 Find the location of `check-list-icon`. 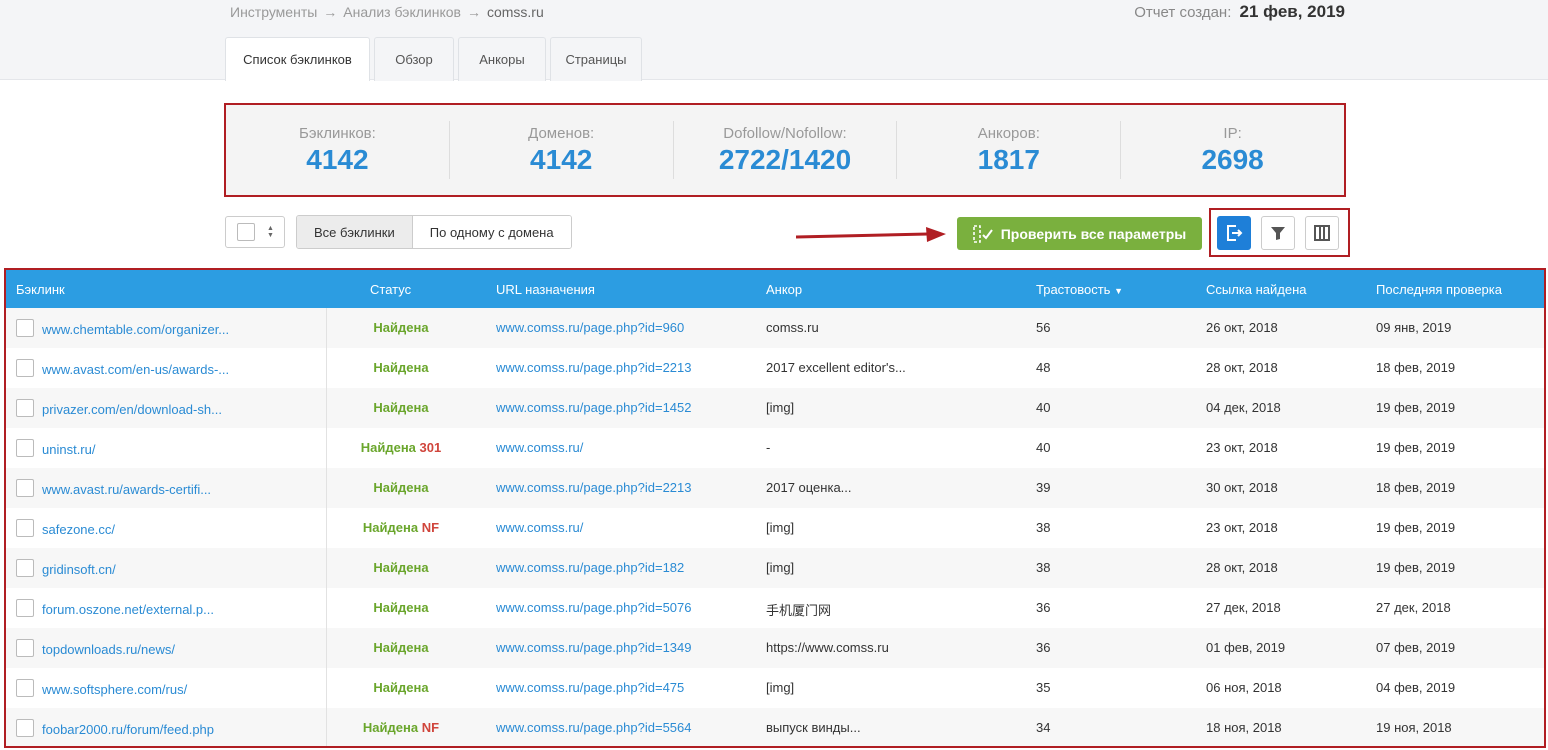

check-list-icon is located at coordinates (982, 233).